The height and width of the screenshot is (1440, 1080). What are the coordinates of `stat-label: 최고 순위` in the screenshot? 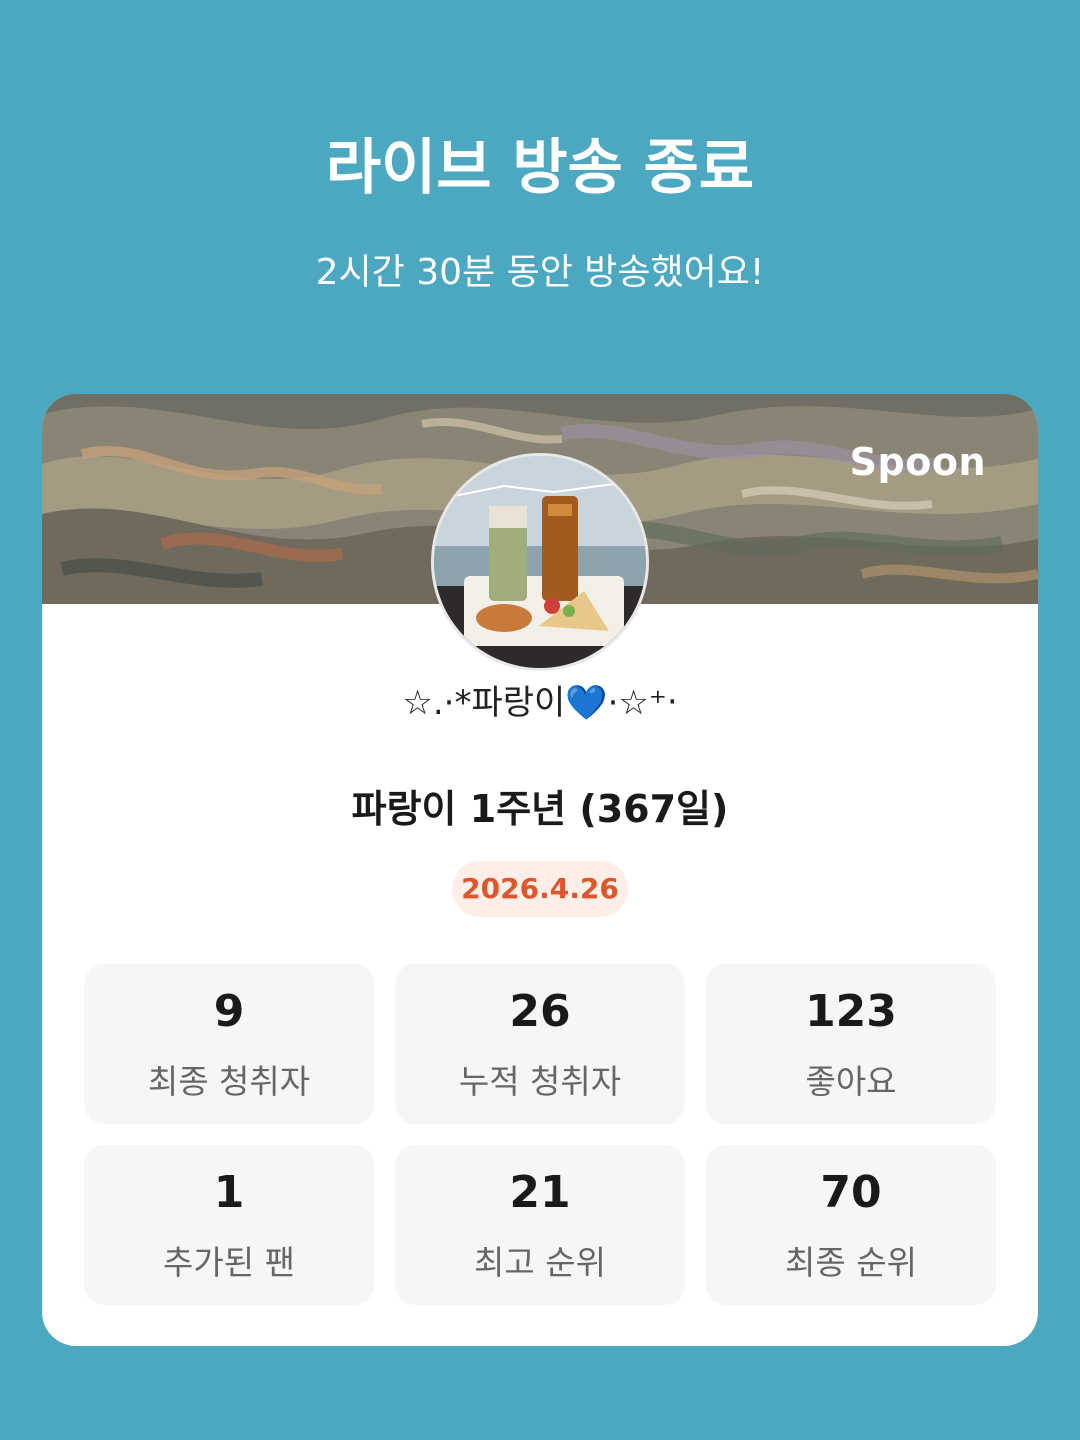 It's located at (540, 1262).